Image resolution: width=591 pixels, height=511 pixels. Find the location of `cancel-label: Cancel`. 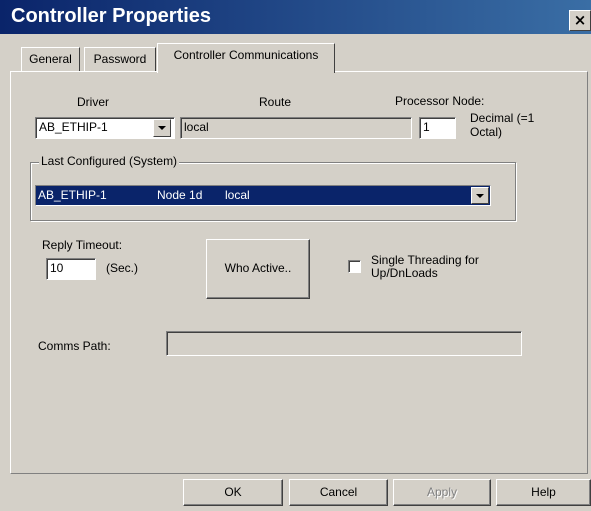

cancel-label: Cancel is located at coordinates (338, 492).